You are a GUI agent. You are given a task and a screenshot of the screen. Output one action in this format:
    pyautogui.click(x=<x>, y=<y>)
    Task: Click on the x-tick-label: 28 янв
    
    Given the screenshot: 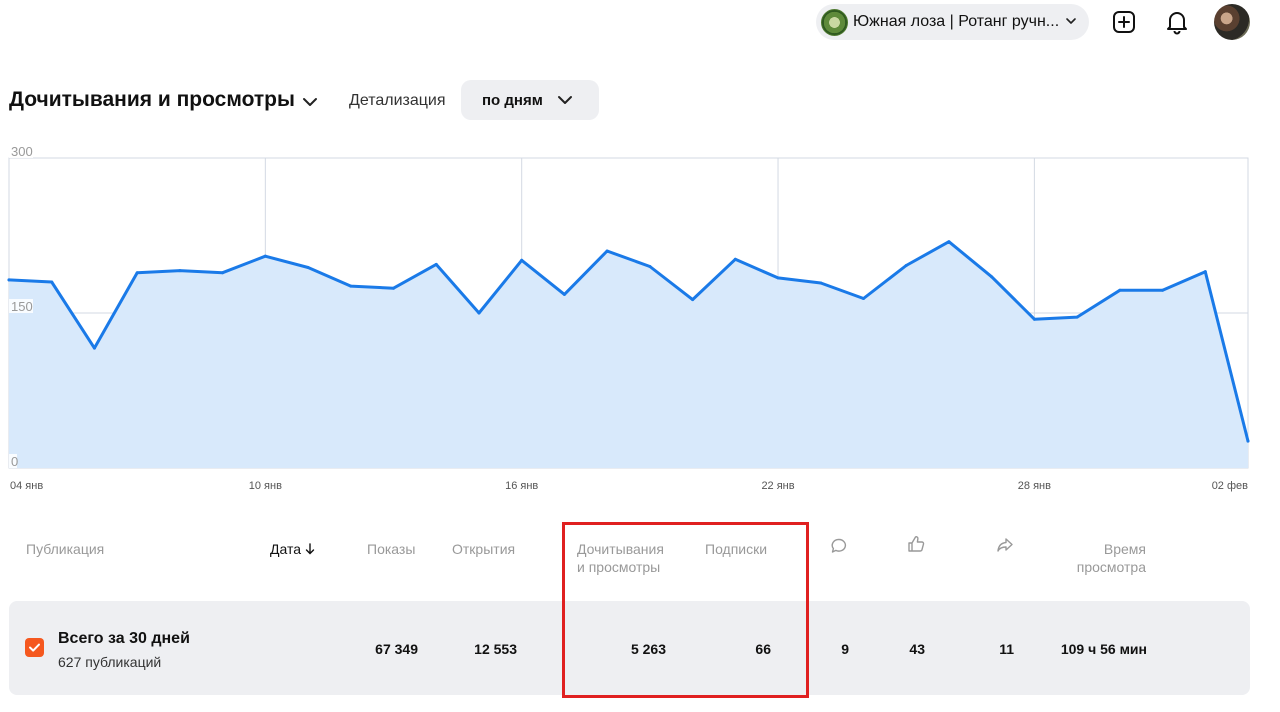 What is the action you would take?
    pyautogui.click(x=1034, y=486)
    